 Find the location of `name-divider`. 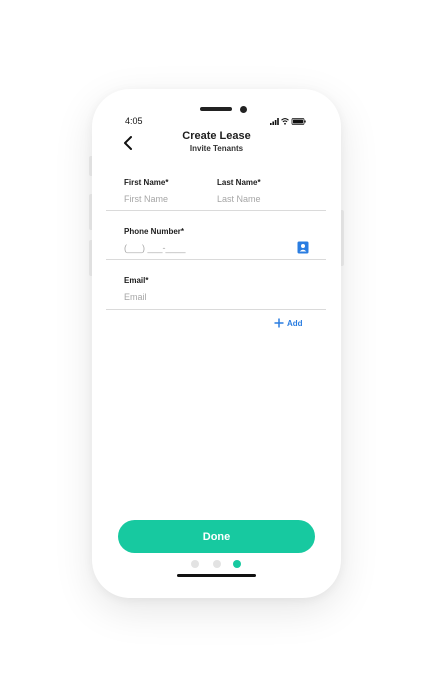

name-divider is located at coordinates (216, 210).